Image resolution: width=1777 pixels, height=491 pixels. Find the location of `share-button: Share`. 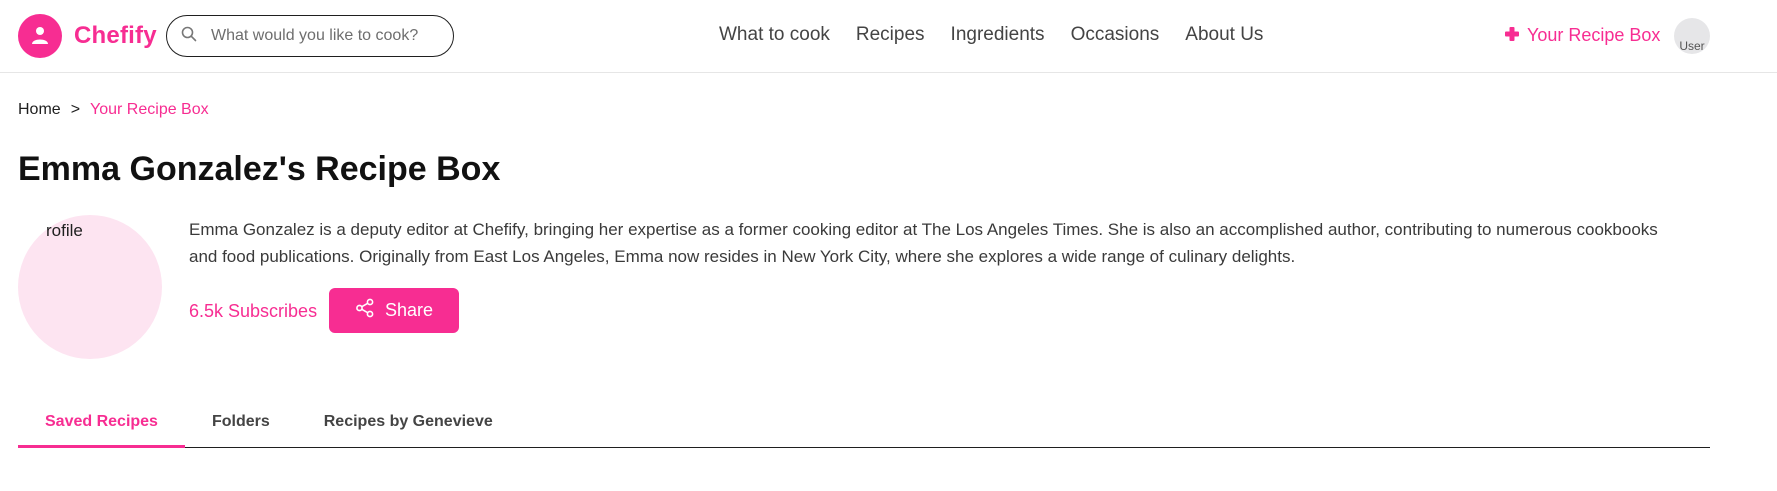

share-button: Share is located at coordinates (394, 310).